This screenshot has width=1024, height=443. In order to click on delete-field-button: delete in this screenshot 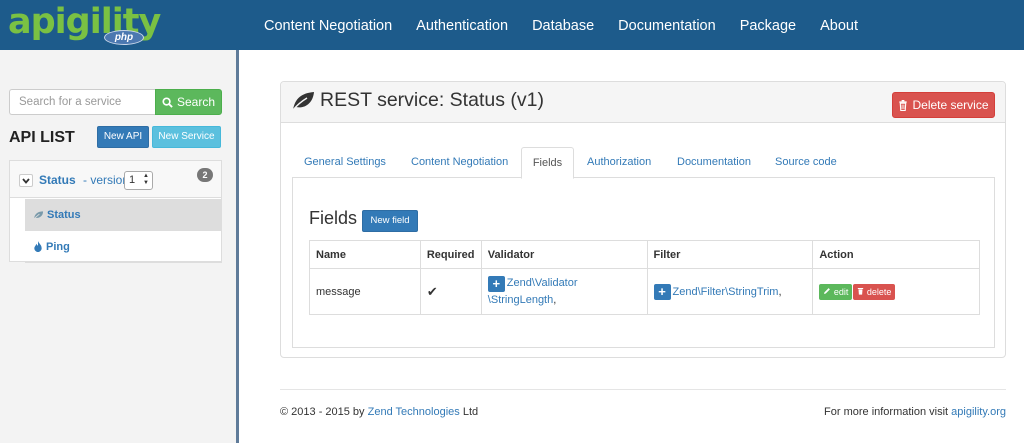, I will do `click(874, 291)`.